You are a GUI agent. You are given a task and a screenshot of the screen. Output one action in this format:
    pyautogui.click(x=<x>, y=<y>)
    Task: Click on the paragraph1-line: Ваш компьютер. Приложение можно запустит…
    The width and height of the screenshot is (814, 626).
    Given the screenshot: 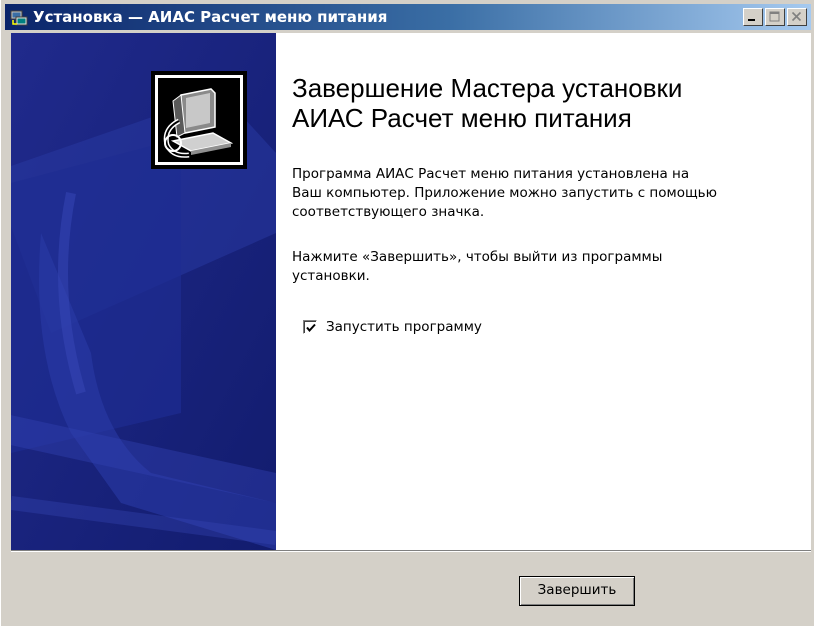 What is the action you would take?
    pyautogui.click(x=504, y=193)
    